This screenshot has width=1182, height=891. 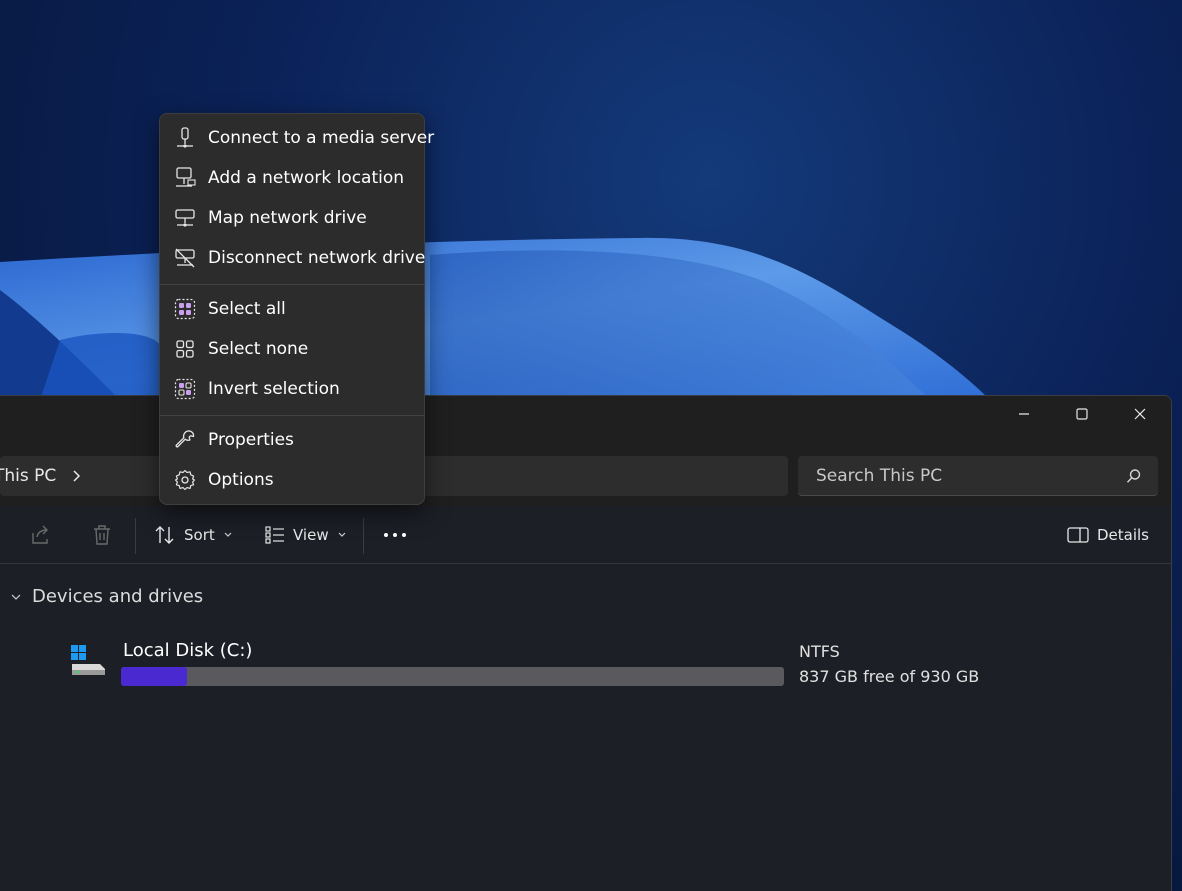 What do you see at coordinates (1134, 476) in the screenshot?
I see `search-icon` at bounding box center [1134, 476].